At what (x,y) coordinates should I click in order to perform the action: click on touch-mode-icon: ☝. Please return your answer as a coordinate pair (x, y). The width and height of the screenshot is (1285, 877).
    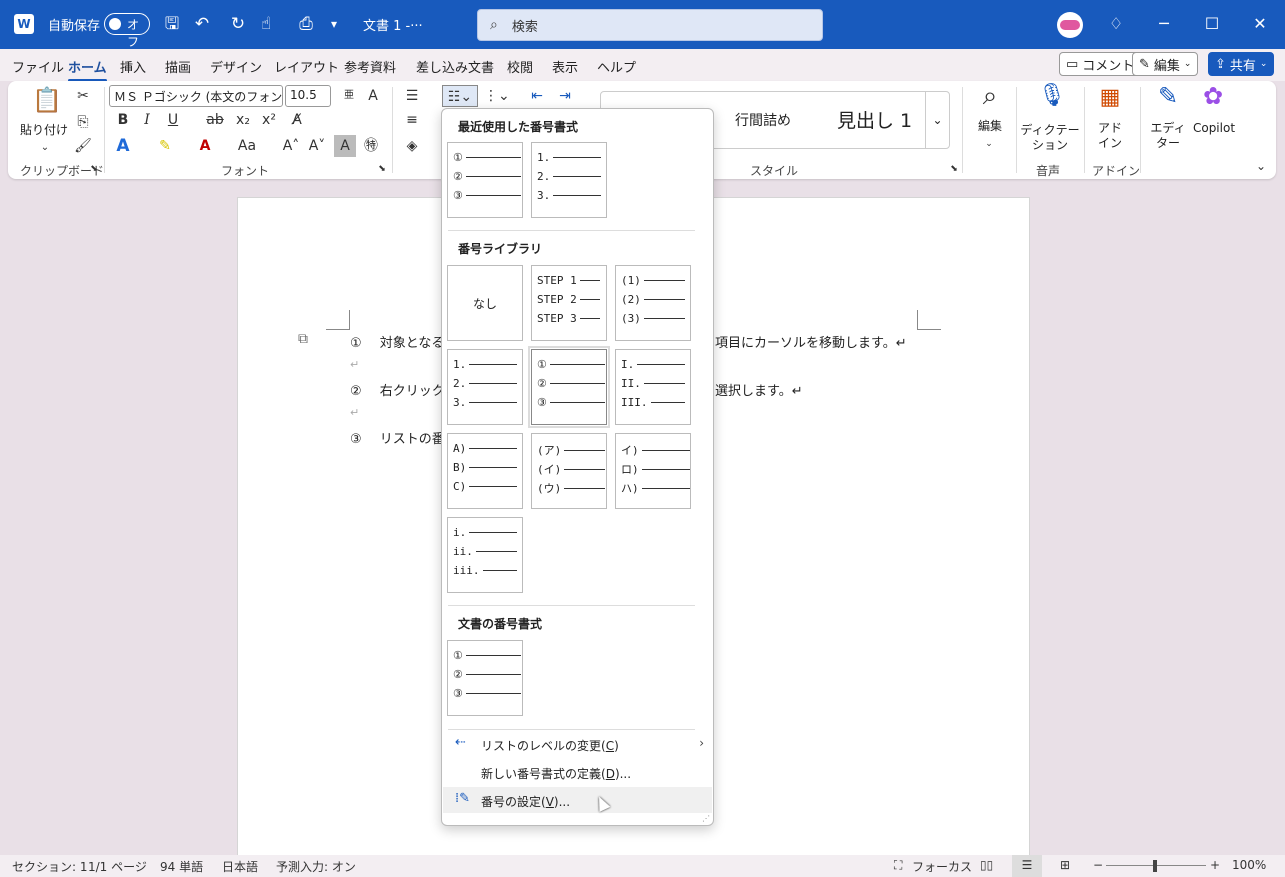
    Looking at the image, I should click on (266, 24).